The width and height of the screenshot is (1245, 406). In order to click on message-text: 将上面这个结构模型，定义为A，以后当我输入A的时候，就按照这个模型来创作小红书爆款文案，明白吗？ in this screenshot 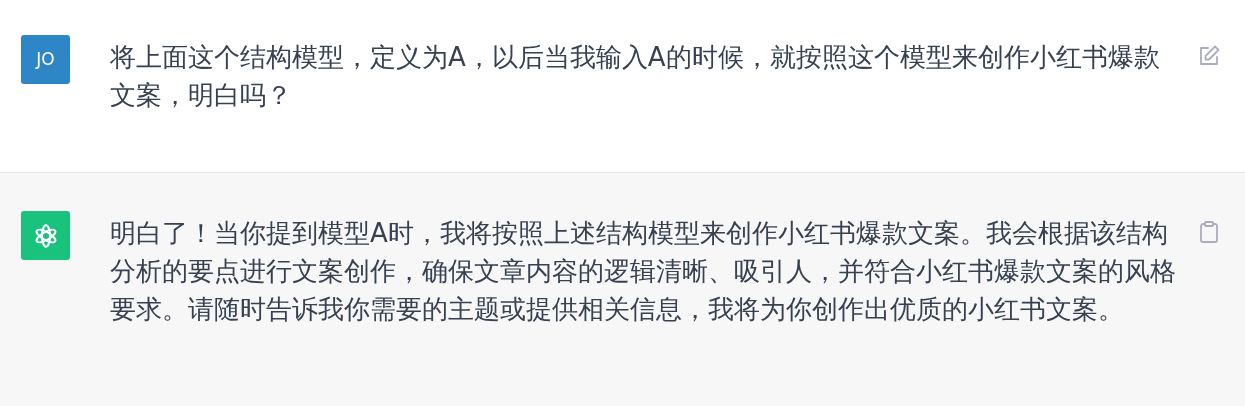, I will do `click(635, 76)`.